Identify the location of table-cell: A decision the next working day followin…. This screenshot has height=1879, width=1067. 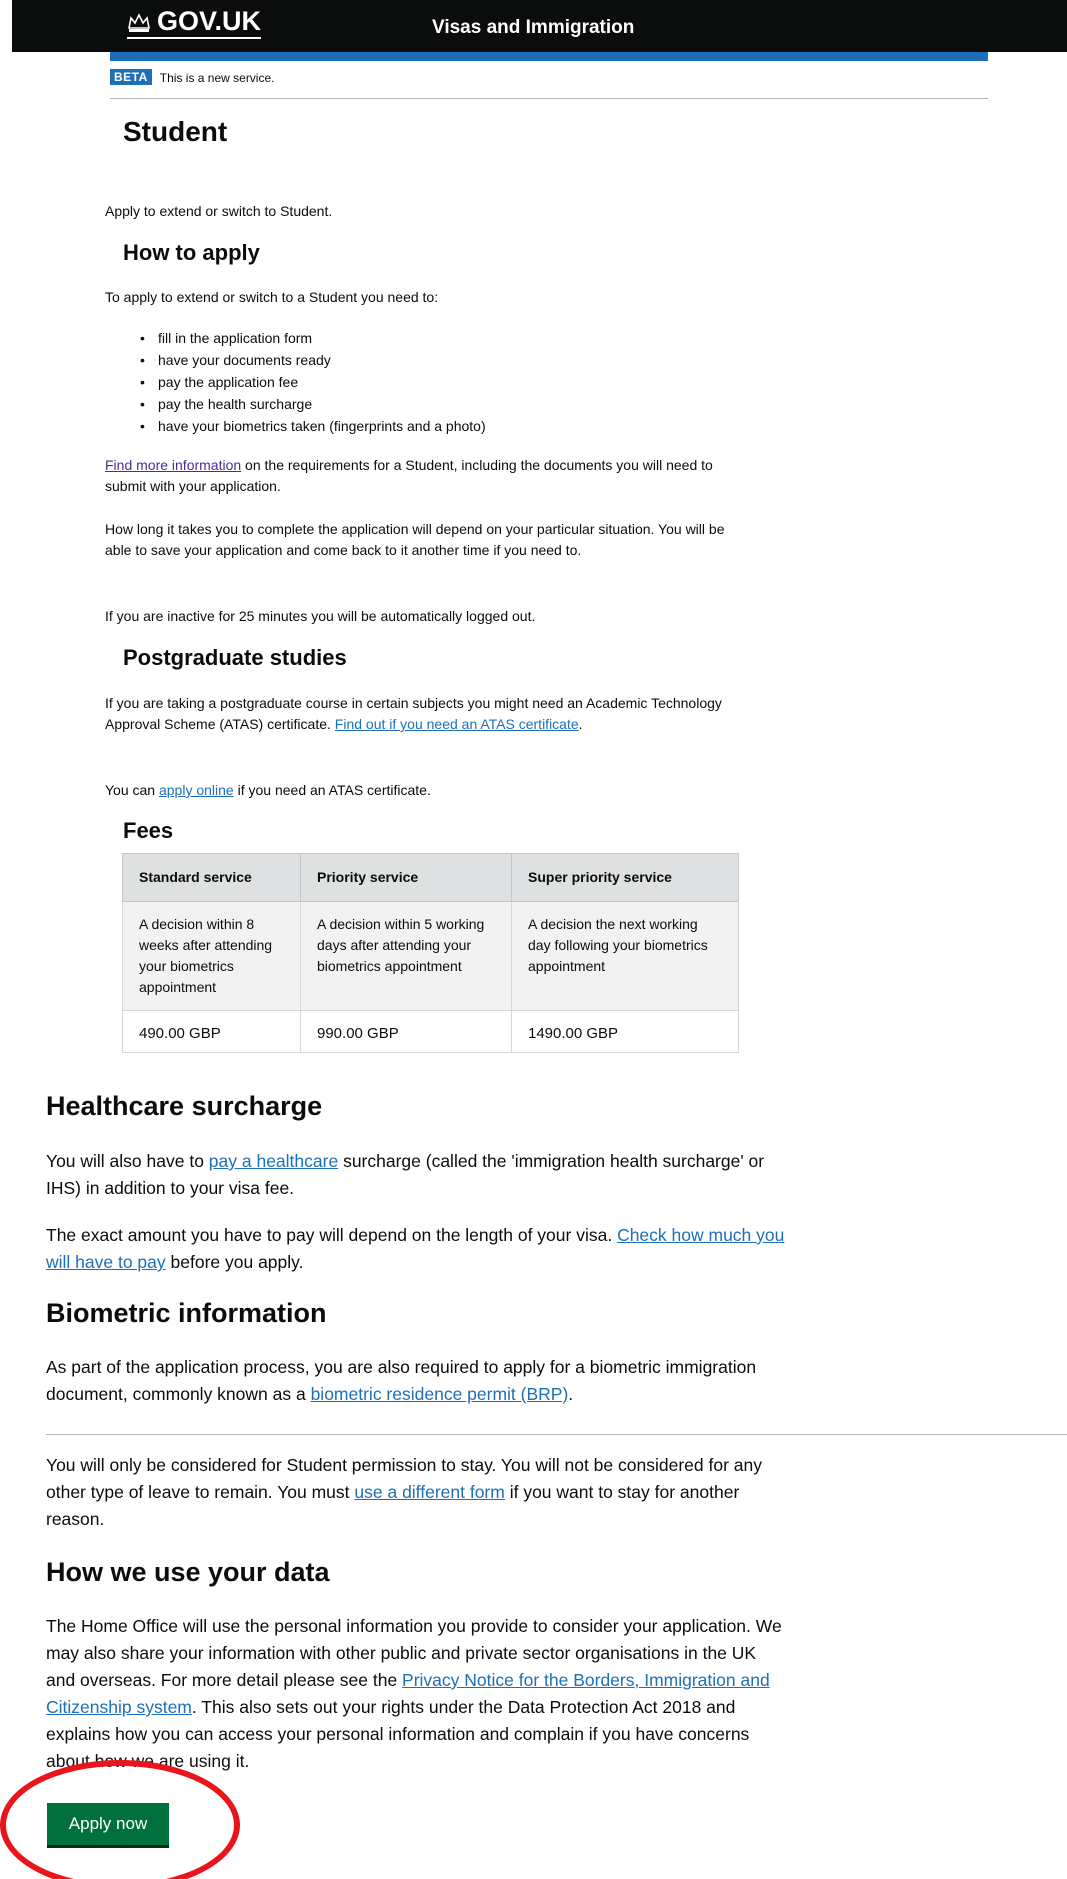
(625, 956).